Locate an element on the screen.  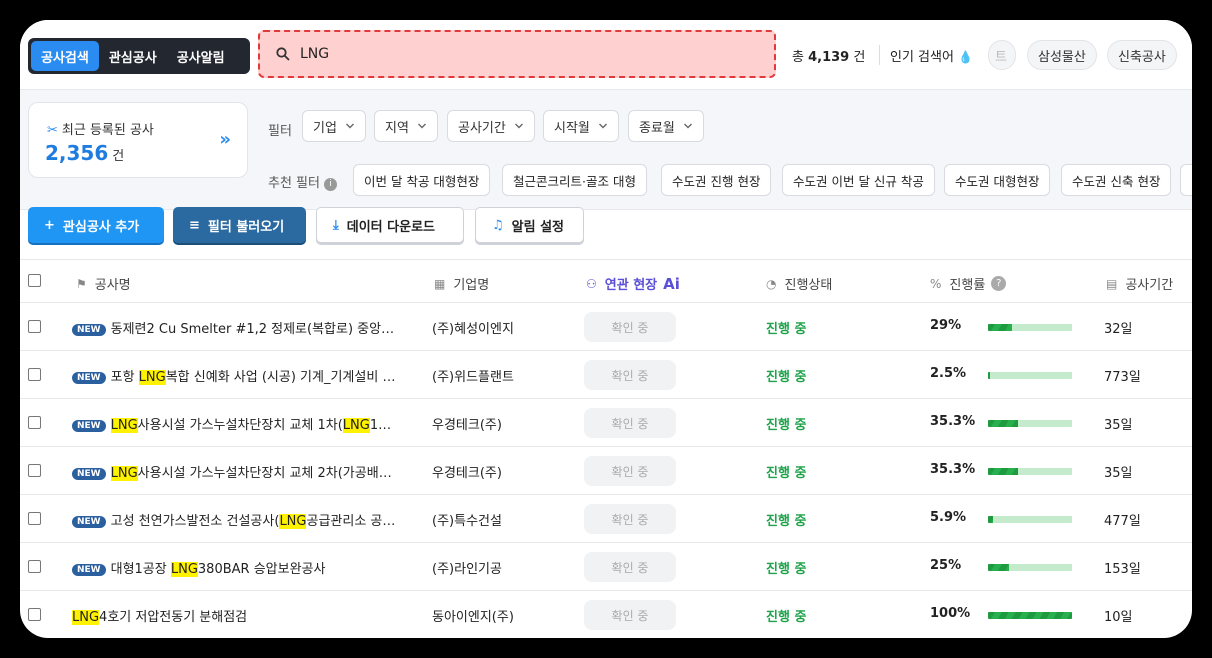
row-title: NEW LNG사용시설 가스누설차단장치 교체 2차(가공배관 공사) is located at coordinates (235, 471).